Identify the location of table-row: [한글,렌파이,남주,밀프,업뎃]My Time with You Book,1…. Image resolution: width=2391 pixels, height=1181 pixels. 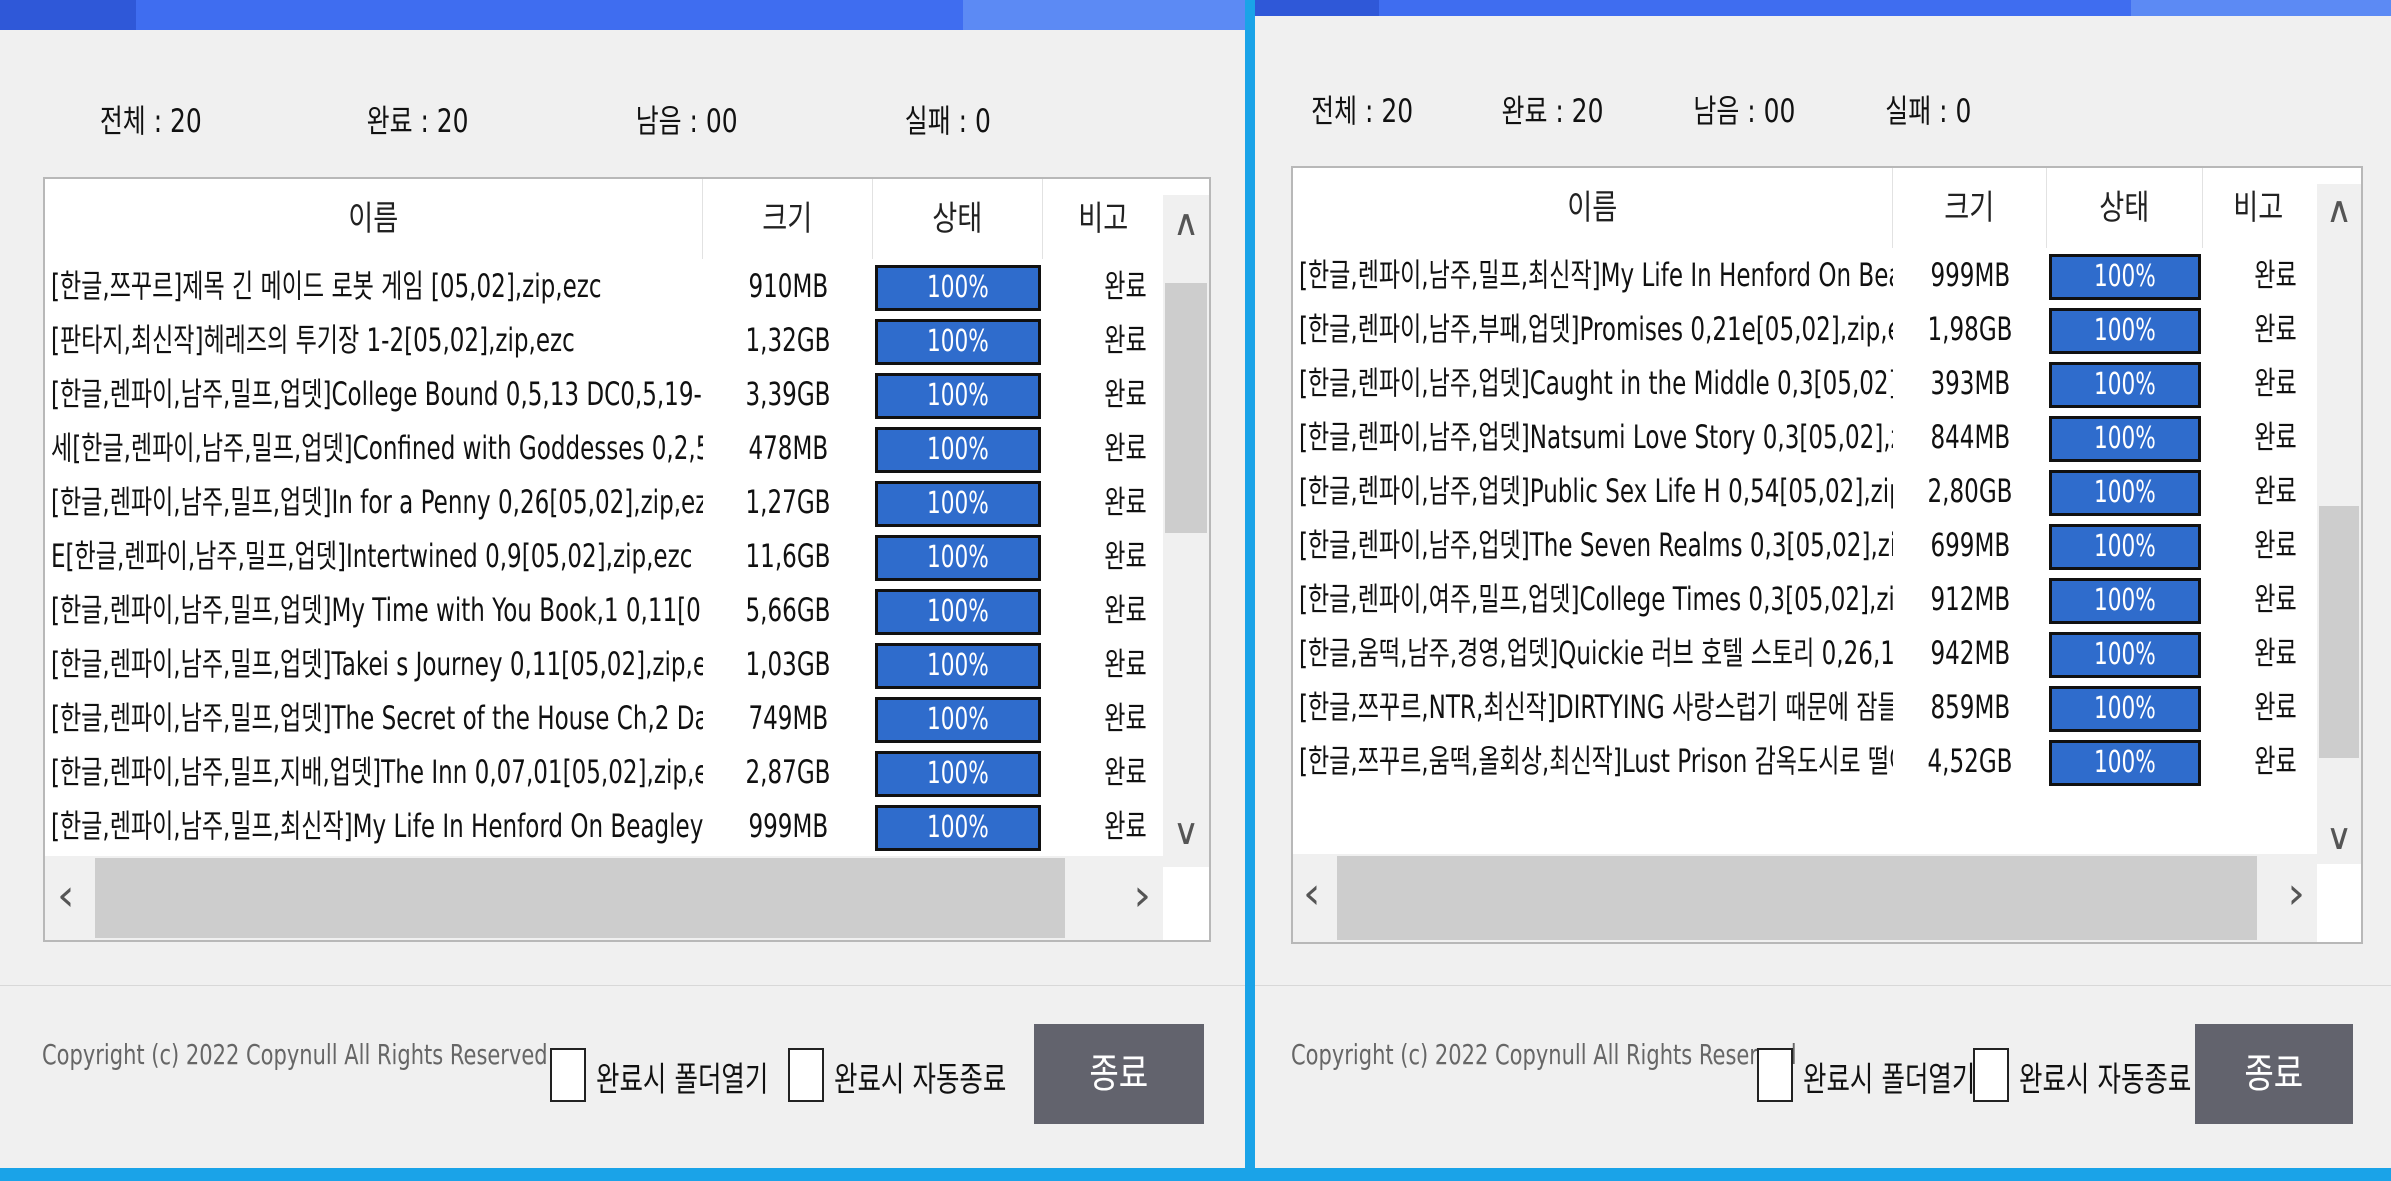
(604, 610).